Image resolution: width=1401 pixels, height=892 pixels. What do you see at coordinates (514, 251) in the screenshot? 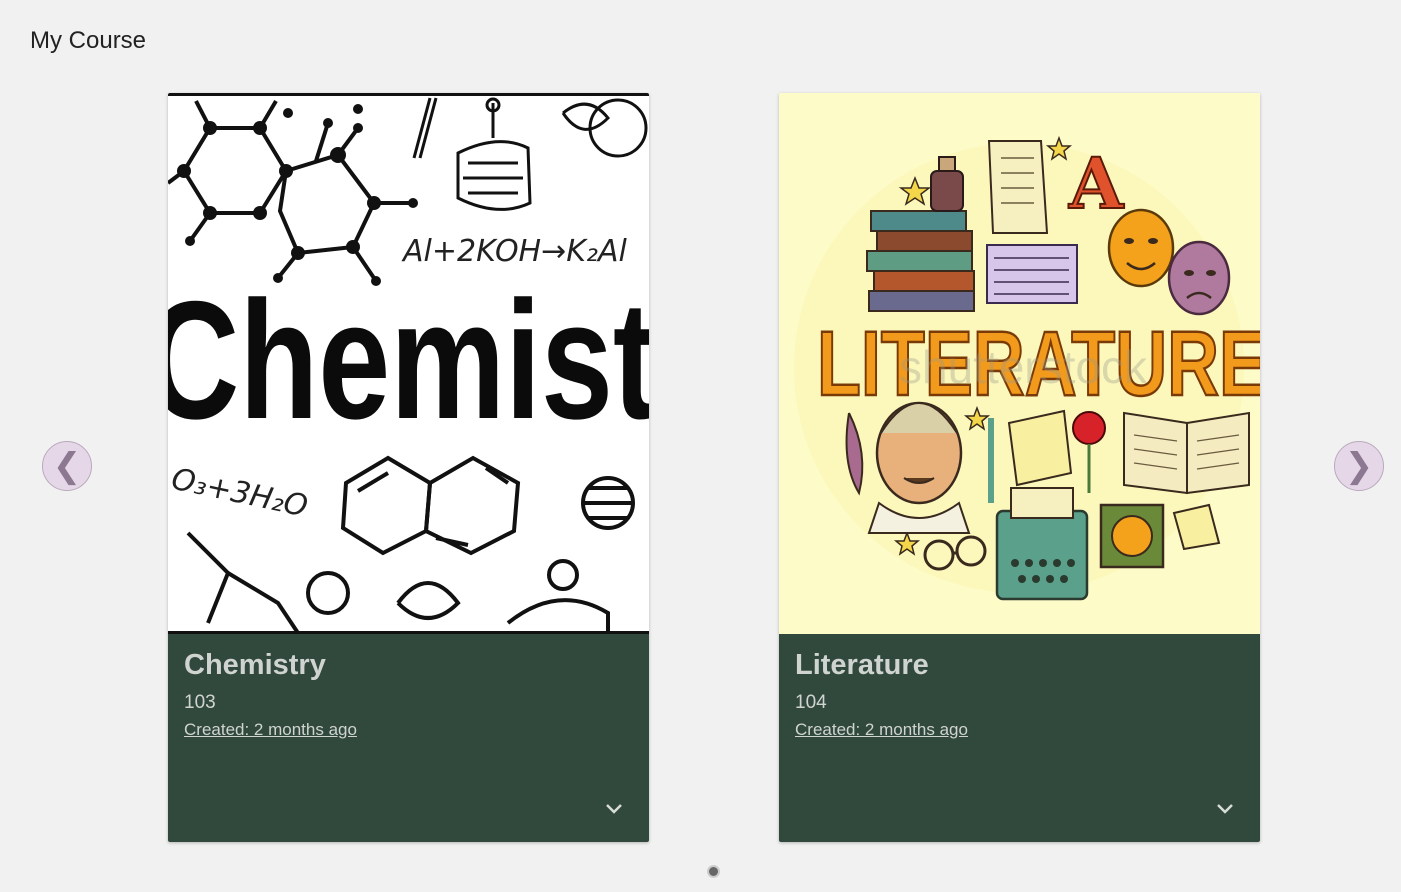
I see `svg-text: Al+2KOH→K₂Al` at bounding box center [514, 251].